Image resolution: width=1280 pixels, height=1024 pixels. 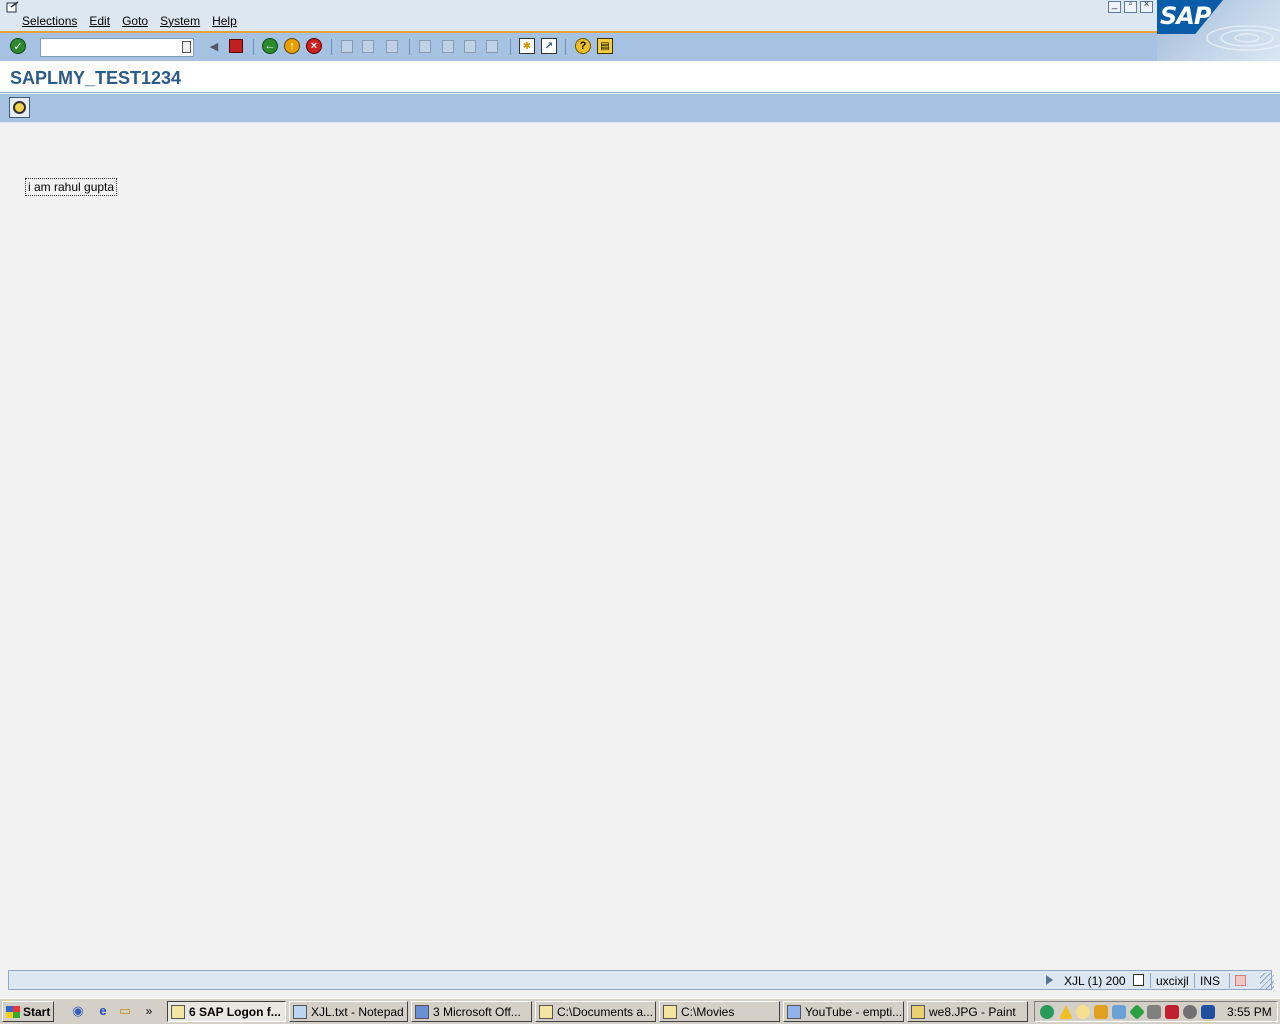 I want to click on last-page-icon, so click(x=492, y=46).